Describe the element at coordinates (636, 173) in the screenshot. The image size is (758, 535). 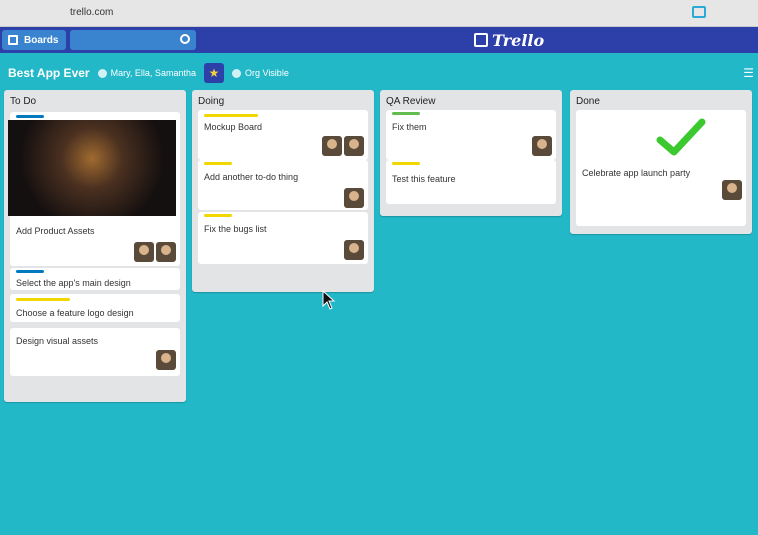
I see `card-title: Celebrate app launch party` at that location.